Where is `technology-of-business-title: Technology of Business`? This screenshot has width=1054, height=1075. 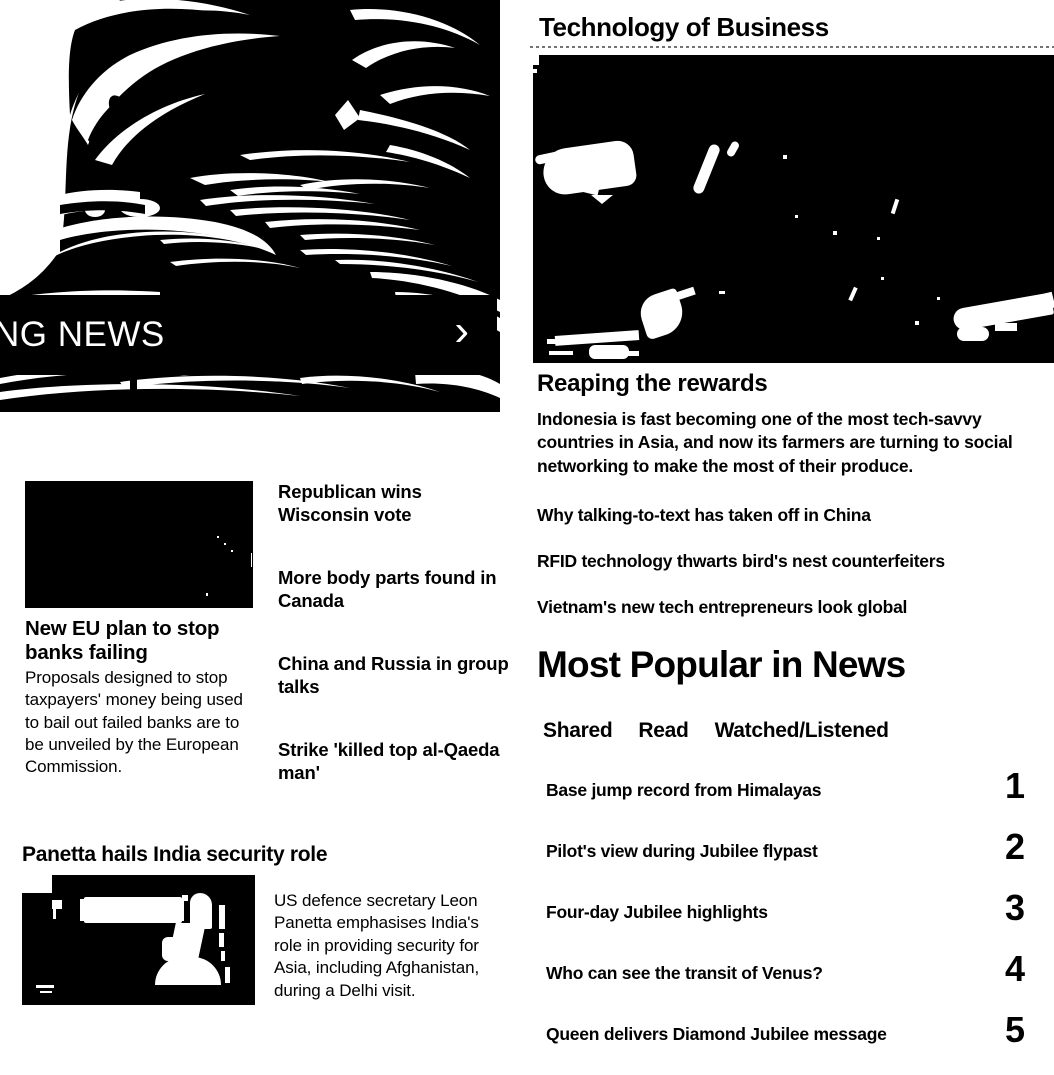 technology-of-business-title: Technology of Business is located at coordinates (684, 27).